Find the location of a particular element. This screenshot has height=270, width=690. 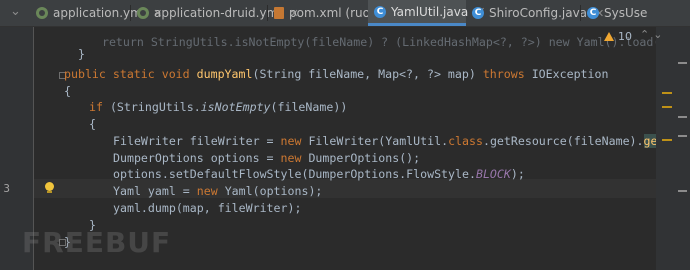

code-line-10: yaml.dump(map, fileWriter); is located at coordinates (207, 208).